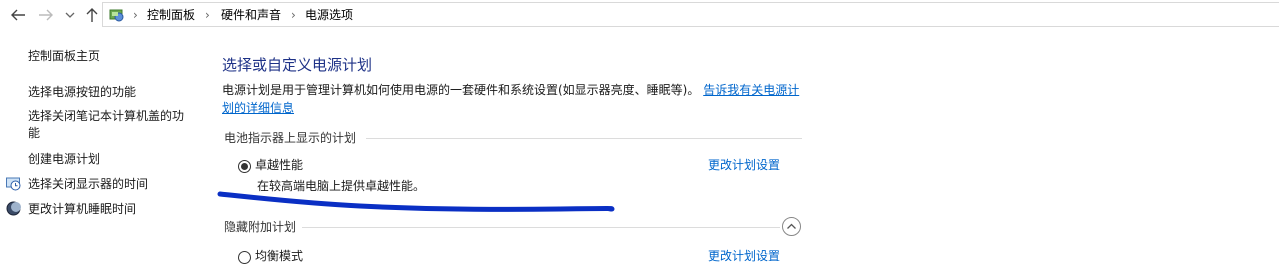 This screenshot has width=1279, height=276. Describe the element at coordinates (70, 15) in the screenshot. I see `chevron-down-icon` at that location.